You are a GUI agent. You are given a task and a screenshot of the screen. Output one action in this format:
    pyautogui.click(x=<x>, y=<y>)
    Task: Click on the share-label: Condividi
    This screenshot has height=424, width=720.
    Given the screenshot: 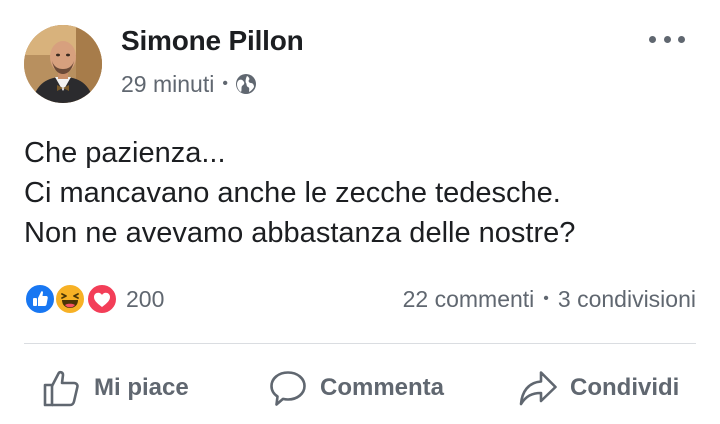 What is the action you would take?
    pyautogui.click(x=625, y=387)
    